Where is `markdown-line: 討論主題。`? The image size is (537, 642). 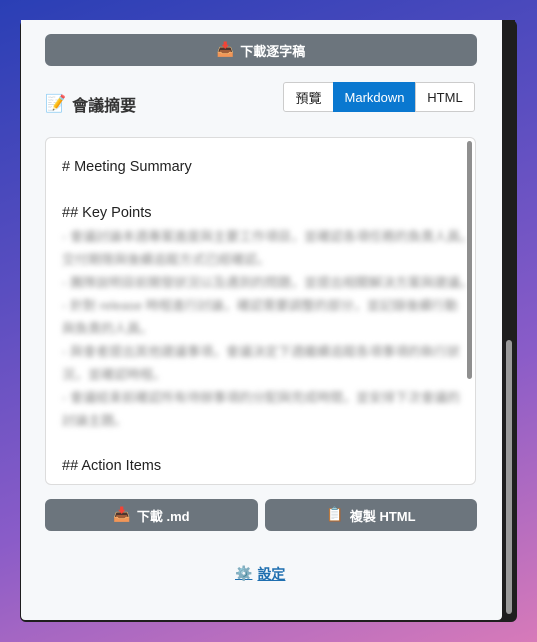 markdown-line: 討論主題。 is located at coordinates (95, 420).